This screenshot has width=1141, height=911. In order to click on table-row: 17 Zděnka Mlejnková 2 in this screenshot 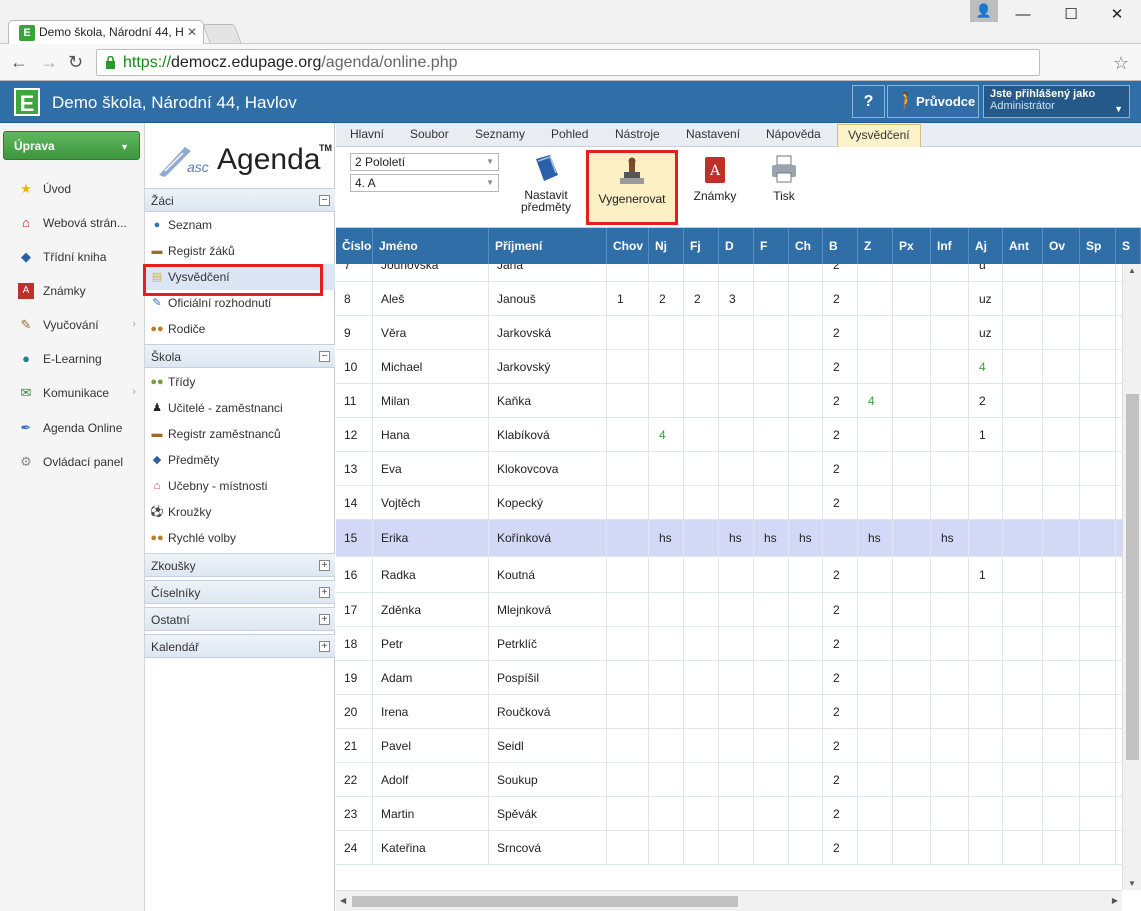, I will do `click(729, 610)`.